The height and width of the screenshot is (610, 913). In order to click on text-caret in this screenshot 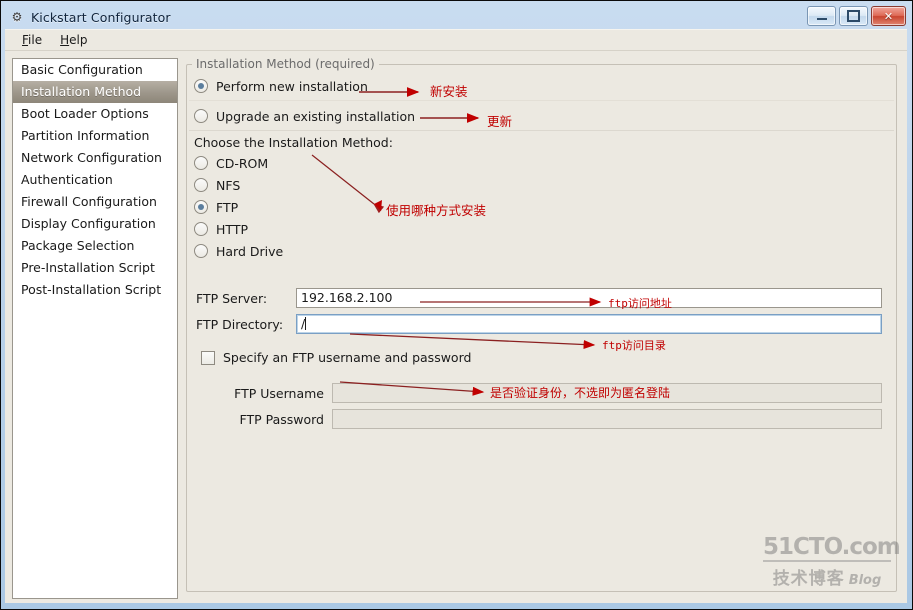, I will do `click(306, 323)`.